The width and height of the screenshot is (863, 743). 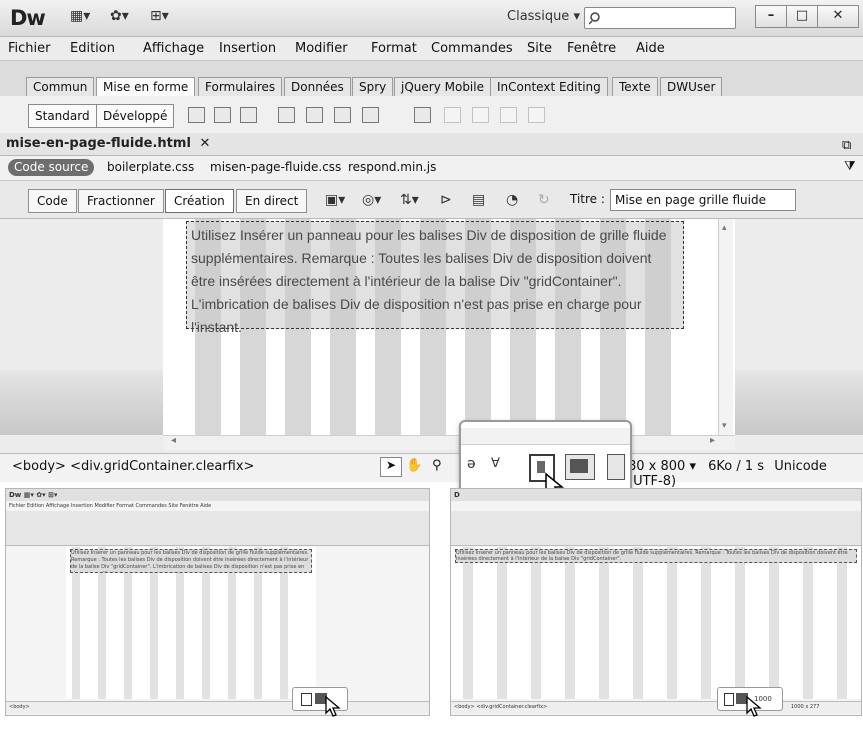 I want to click on menu-edition: Edition, so click(x=92, y=48).